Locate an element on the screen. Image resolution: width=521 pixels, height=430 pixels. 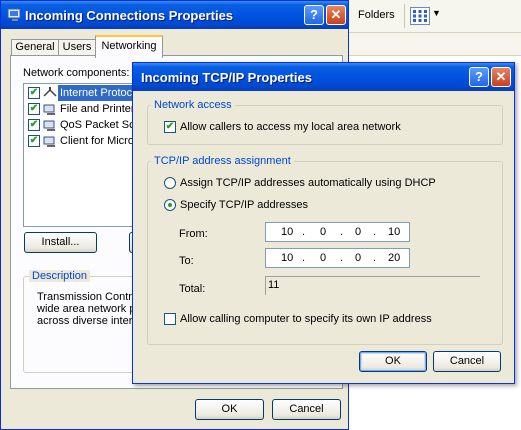
list-item: ✔ Client for Microso is located at coordinates (86, 141).